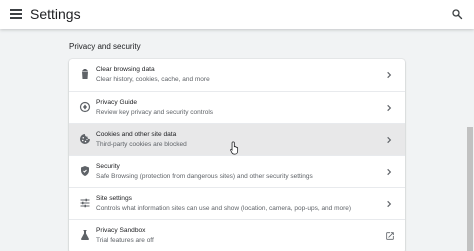 Image resolution: width=474 pixels, height=251 pixels. Describe the element at coordinates (153, 79) in the screenshot. I see `row-subtitle: Clear history, cookies, cache, and more` at that location.